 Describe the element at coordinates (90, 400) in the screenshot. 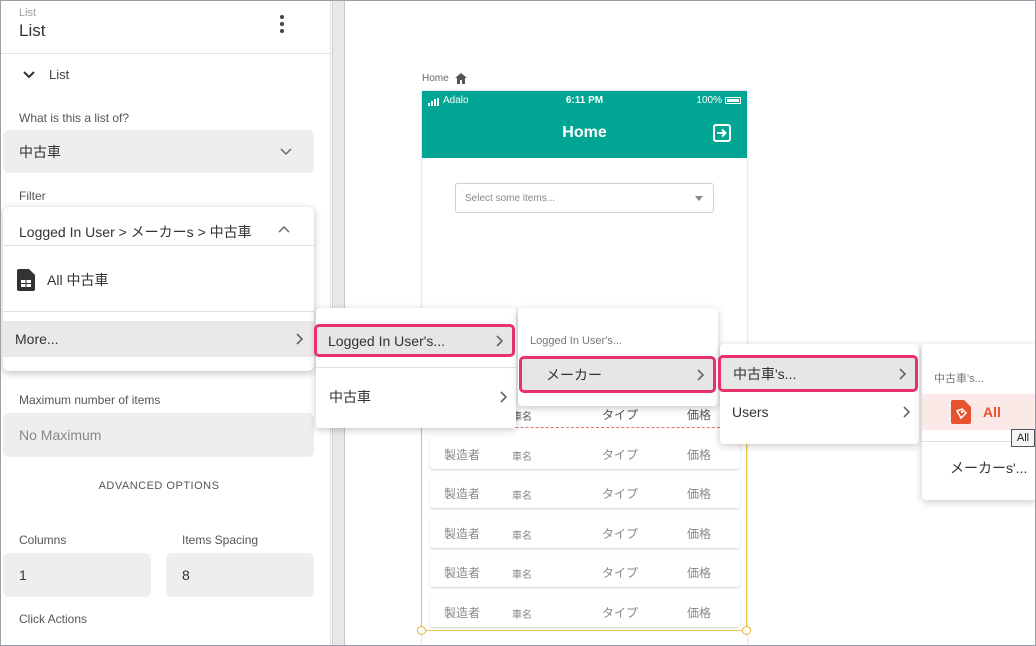

I see `max-items-label: Maximum number of items` at that location.